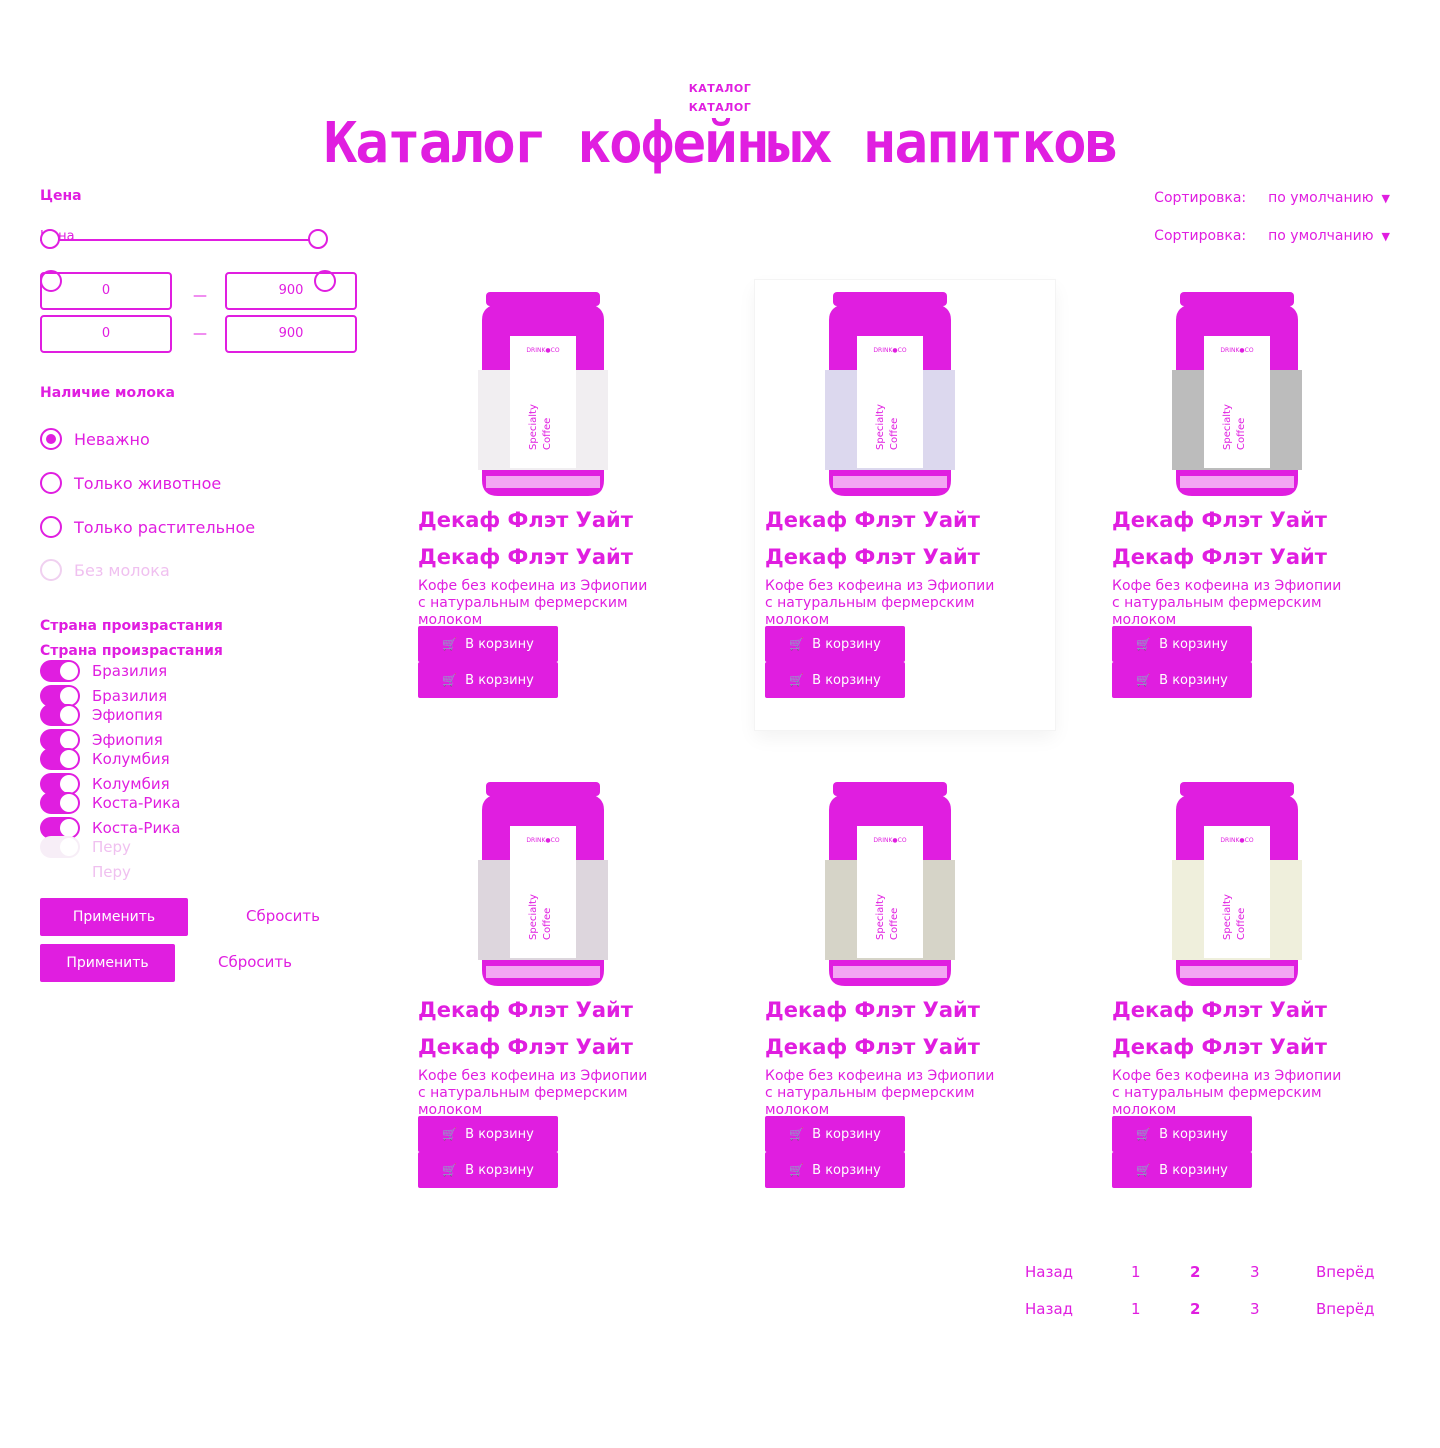 This screenshot has height=1448, width=1440. What do you see at coordinates (60, 872) in the screenshot?
I see `checkbox-disabled-icon` at bounding box center [60, 872].